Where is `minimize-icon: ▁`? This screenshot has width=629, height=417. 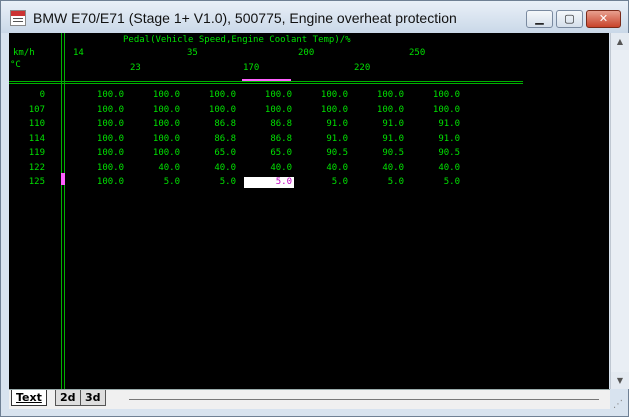
minimize-icon: ▁ is located at coordinates (539, 18).